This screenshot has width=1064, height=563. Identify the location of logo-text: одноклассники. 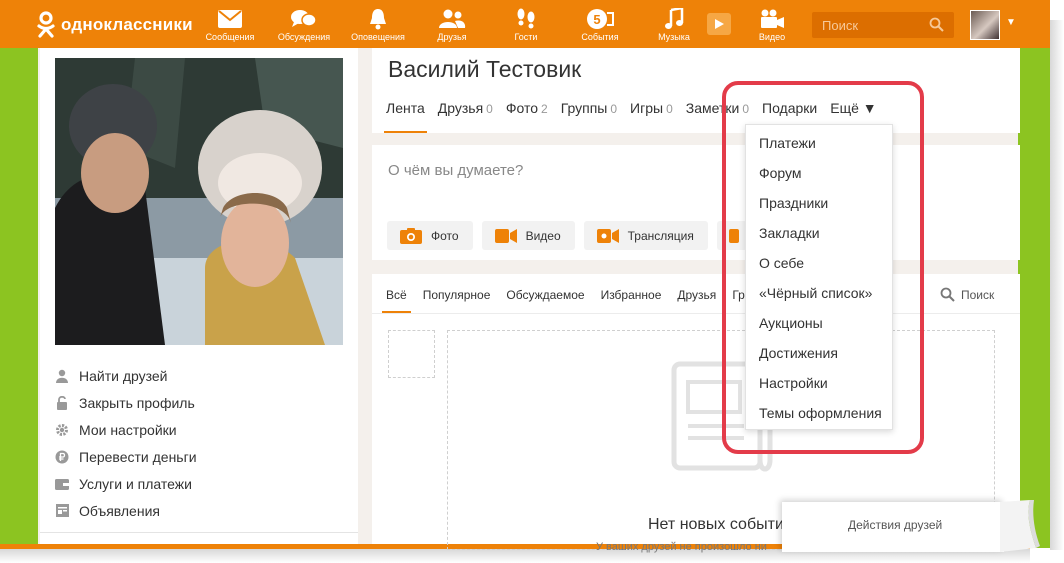
(127, 24).